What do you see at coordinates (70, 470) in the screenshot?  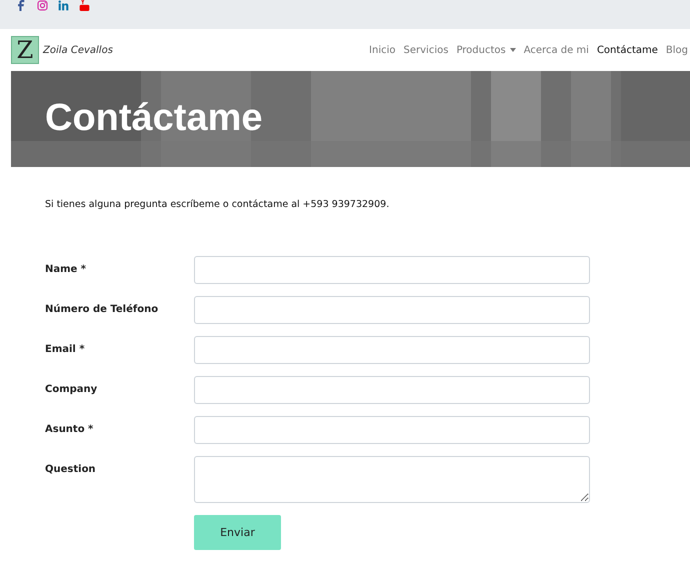 I see `field-label: Question` at bounding box center [70, 470].